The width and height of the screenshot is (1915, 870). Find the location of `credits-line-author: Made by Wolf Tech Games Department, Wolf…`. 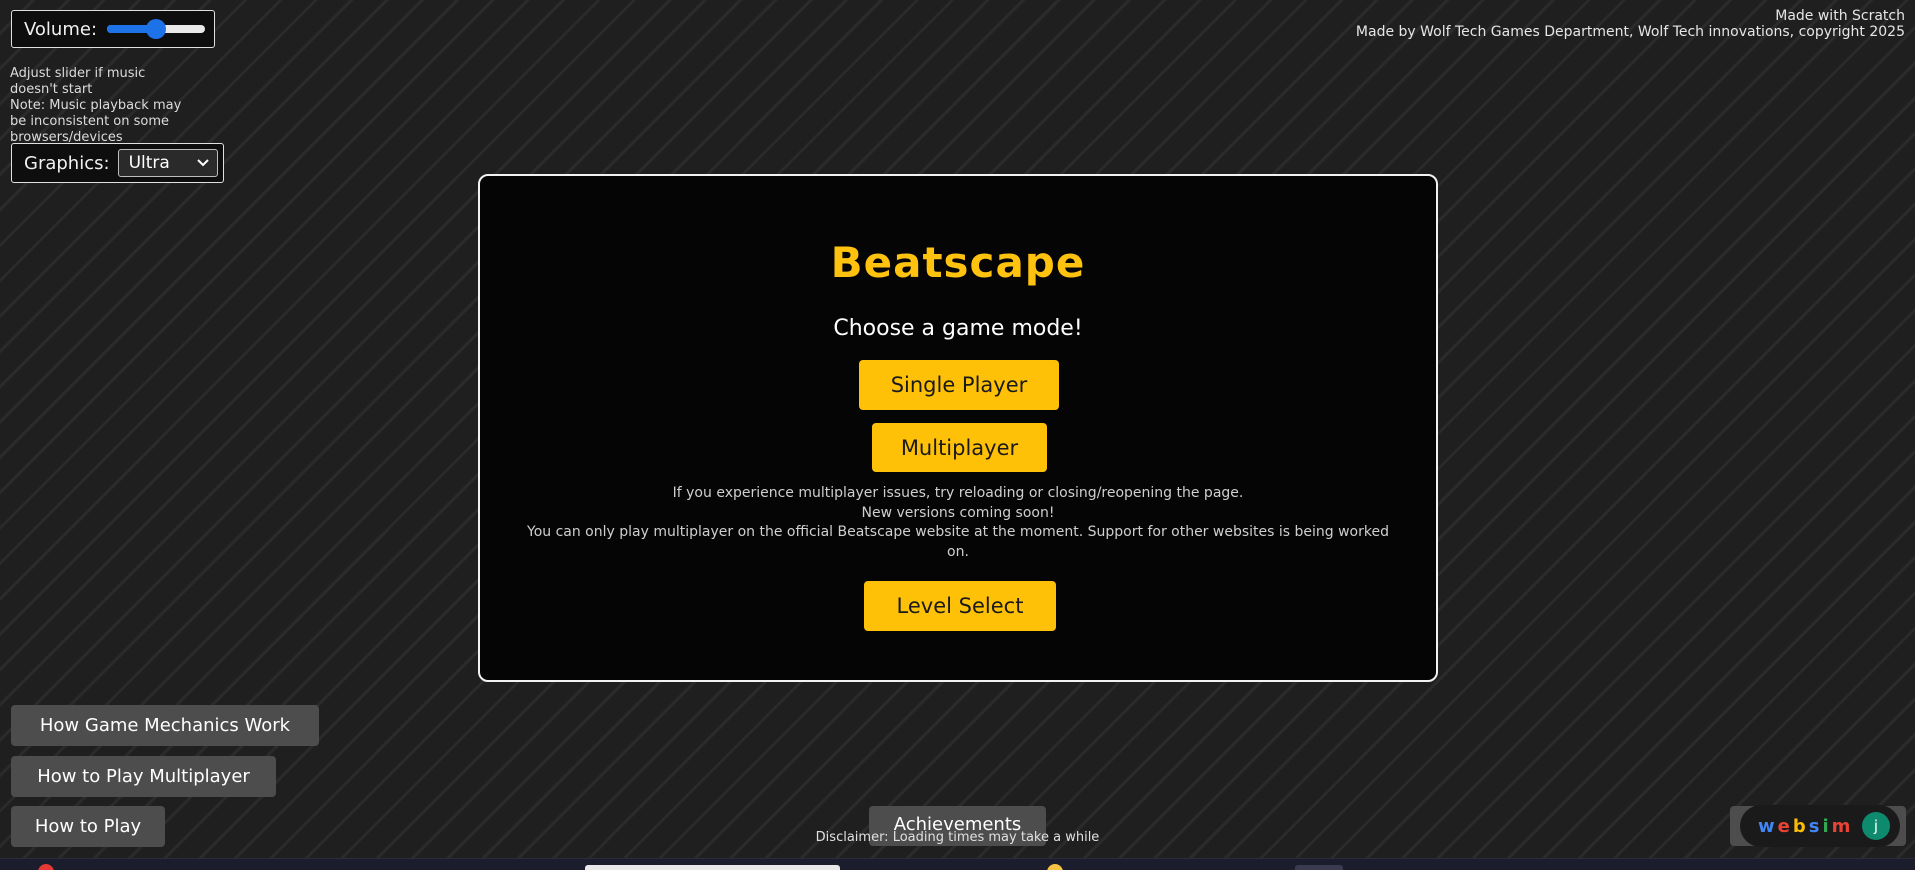

credits-line-author: Made by Wolf Tech Games Department, Wolf… is located at coordinates (1630, 32).